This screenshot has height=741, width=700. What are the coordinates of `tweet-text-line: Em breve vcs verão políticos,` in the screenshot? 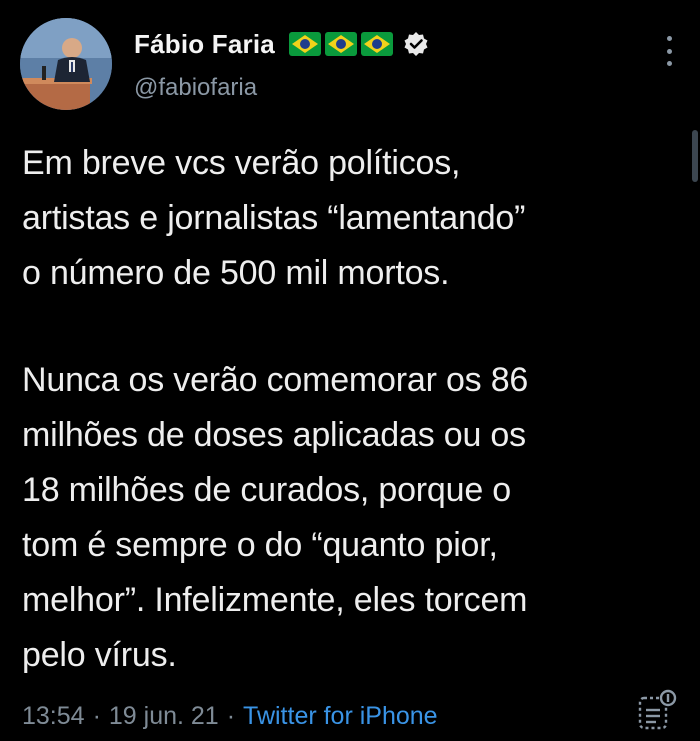 It's located at (241, 163).